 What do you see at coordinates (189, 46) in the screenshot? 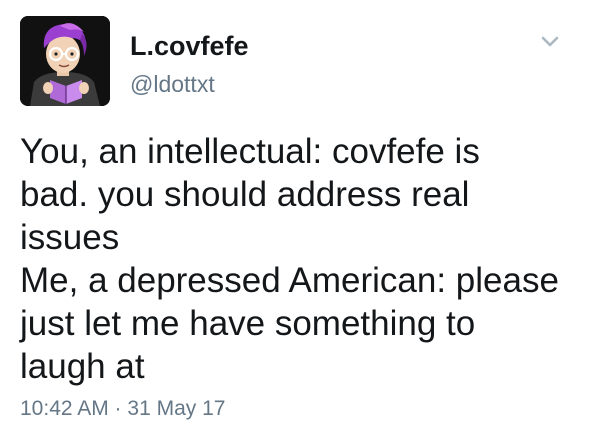
I see `display-name: L.covfefe` at bounding box center [189, 46].